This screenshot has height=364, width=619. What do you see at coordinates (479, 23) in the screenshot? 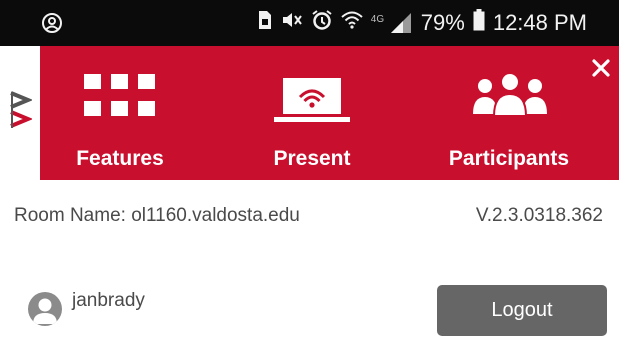
I see `battery-icon` at bounding box center [479, 23].